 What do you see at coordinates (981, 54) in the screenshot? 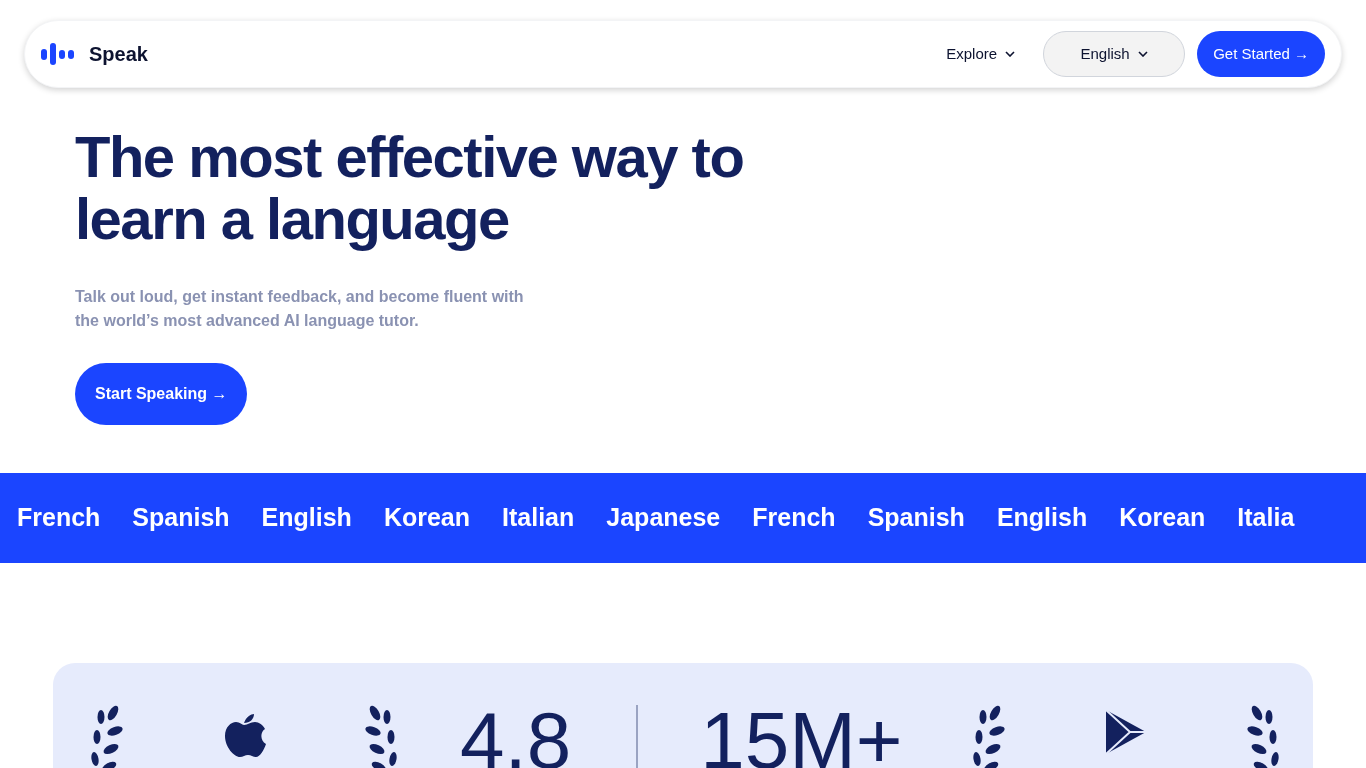
I see `explore-menu: Explore` at bounding box center [981, 54].